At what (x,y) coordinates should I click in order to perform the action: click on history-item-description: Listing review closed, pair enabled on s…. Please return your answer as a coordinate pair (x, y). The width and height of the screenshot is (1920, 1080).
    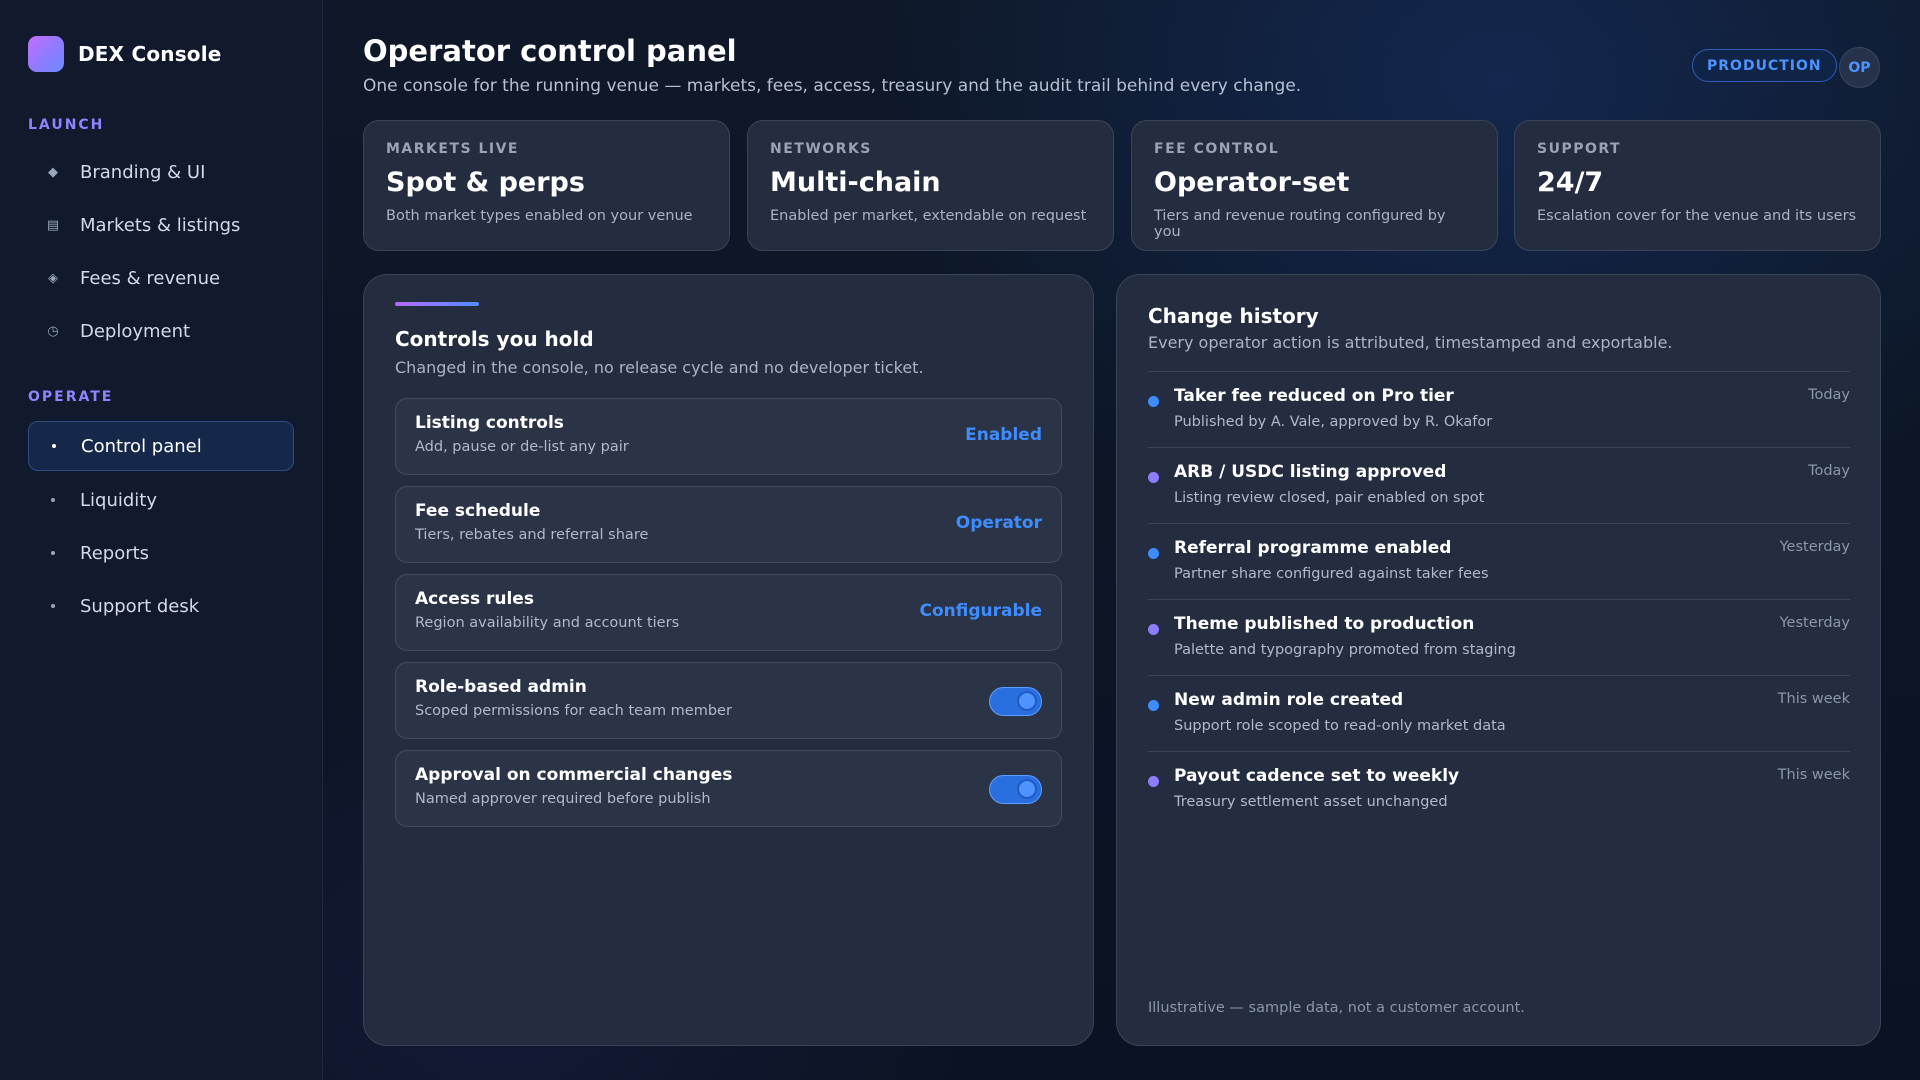
    Looking at the image, I should click on (1329, 498).